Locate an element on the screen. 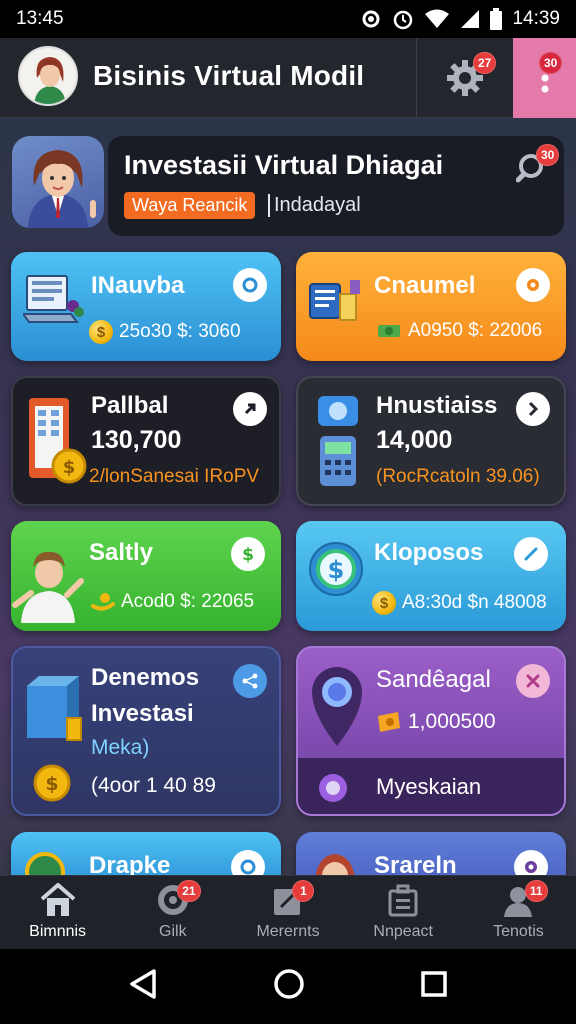  profile-avatar is located at coordinates (48, 76).